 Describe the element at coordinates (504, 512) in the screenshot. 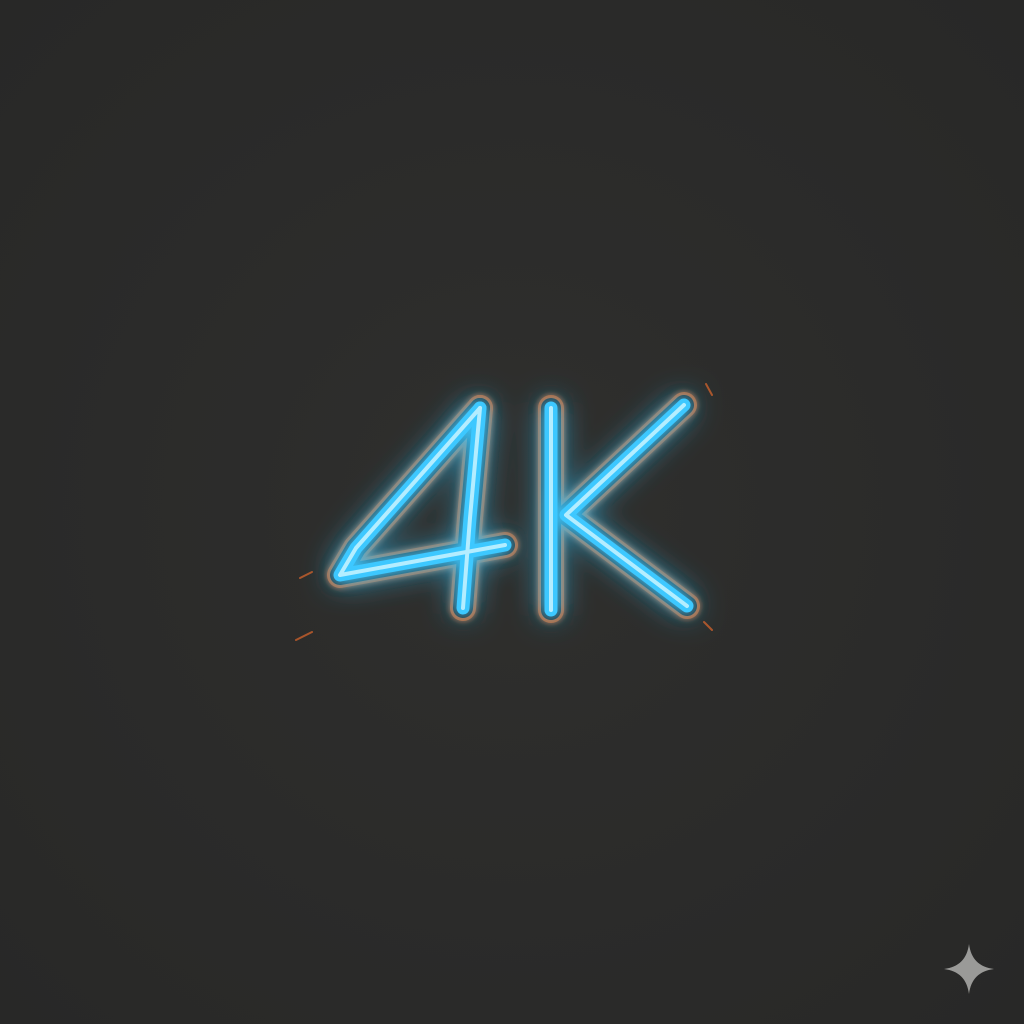

I see `neon-4k-sign` at that location.